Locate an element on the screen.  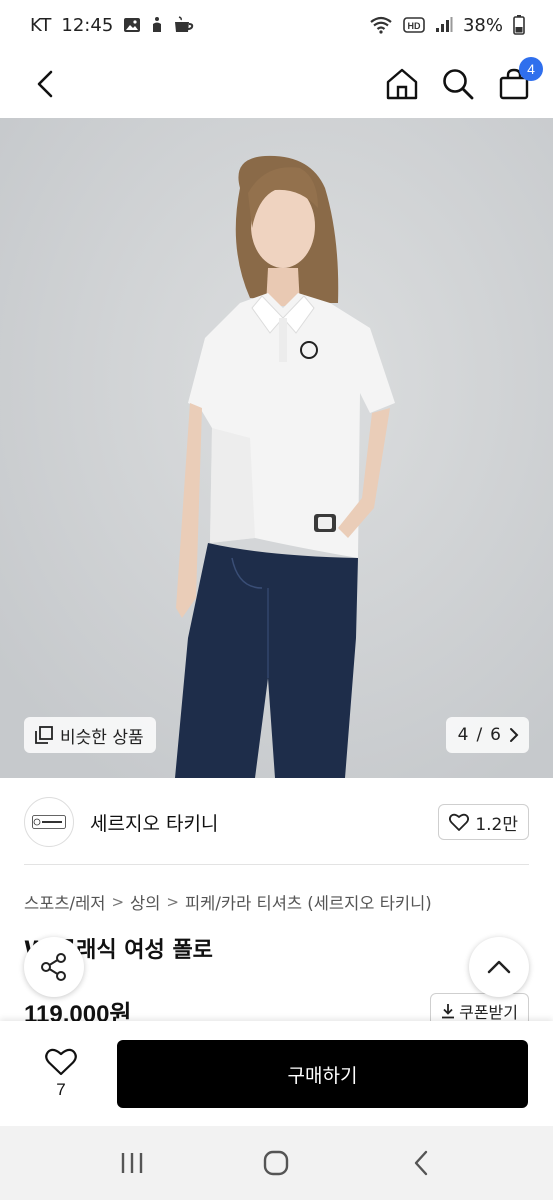
carrier-label: KT is located at coordinates (41, 25).